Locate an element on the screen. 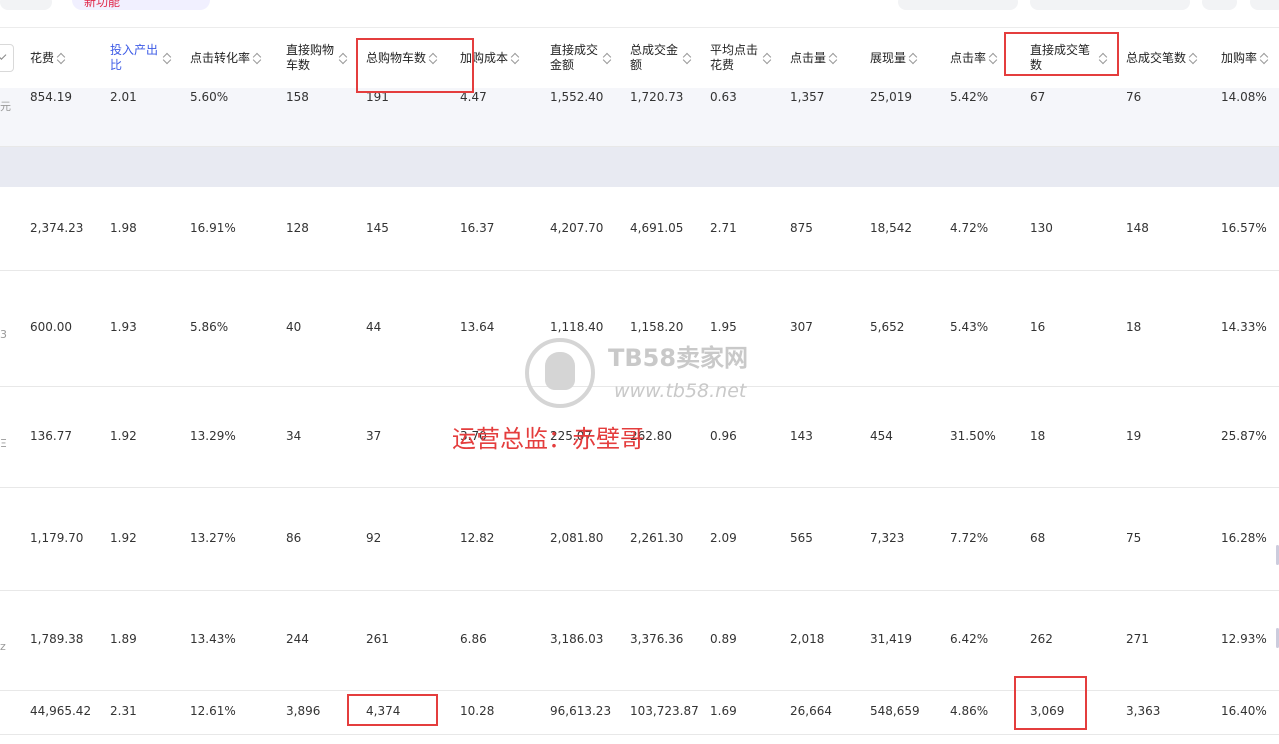 Image resolution: width=1279 pixels, height=744 pixels. table-cell: 5.43% is located at coordinates (969, 327).